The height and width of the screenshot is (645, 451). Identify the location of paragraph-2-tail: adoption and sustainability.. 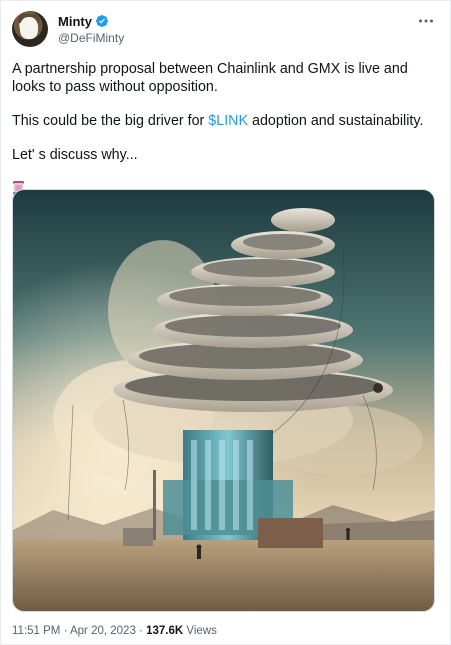
(336, 121).